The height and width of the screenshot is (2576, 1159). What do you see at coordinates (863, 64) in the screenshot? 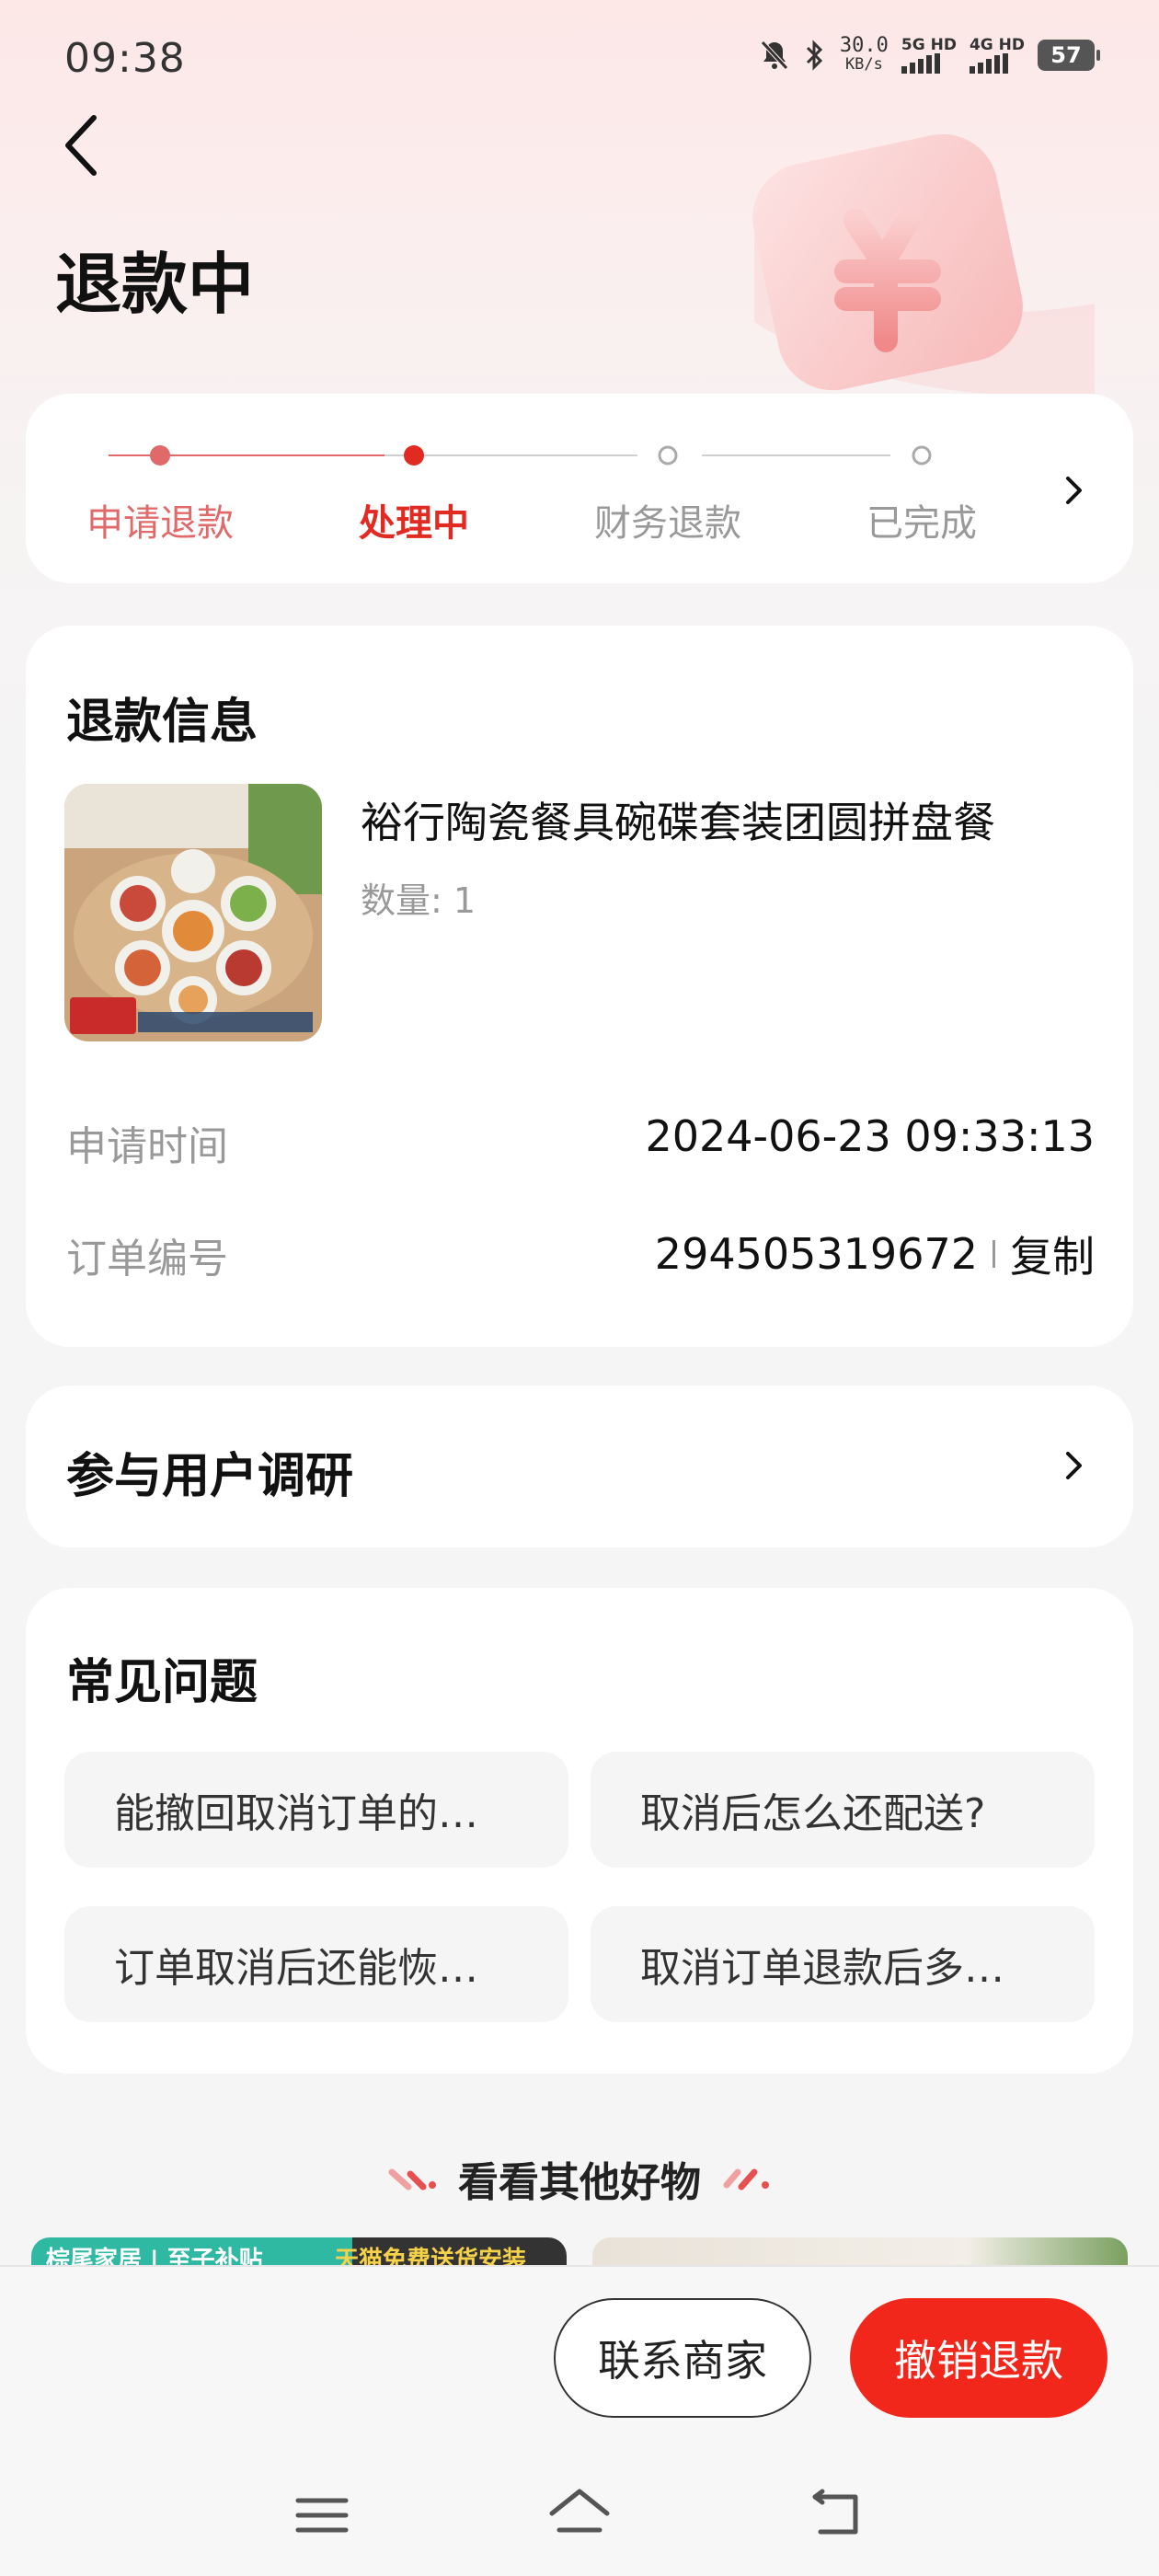
I see `network-speed-unit: KB/s` at bounding box center [863, 64].